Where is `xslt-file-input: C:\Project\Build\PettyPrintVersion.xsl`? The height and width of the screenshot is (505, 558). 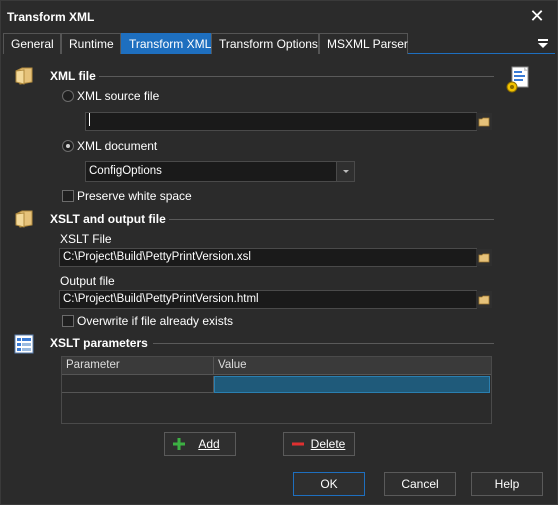
xslt-file-input: C:\Project\Build\PettyPrintVersion.xsl is located at coordinates (268, 257).